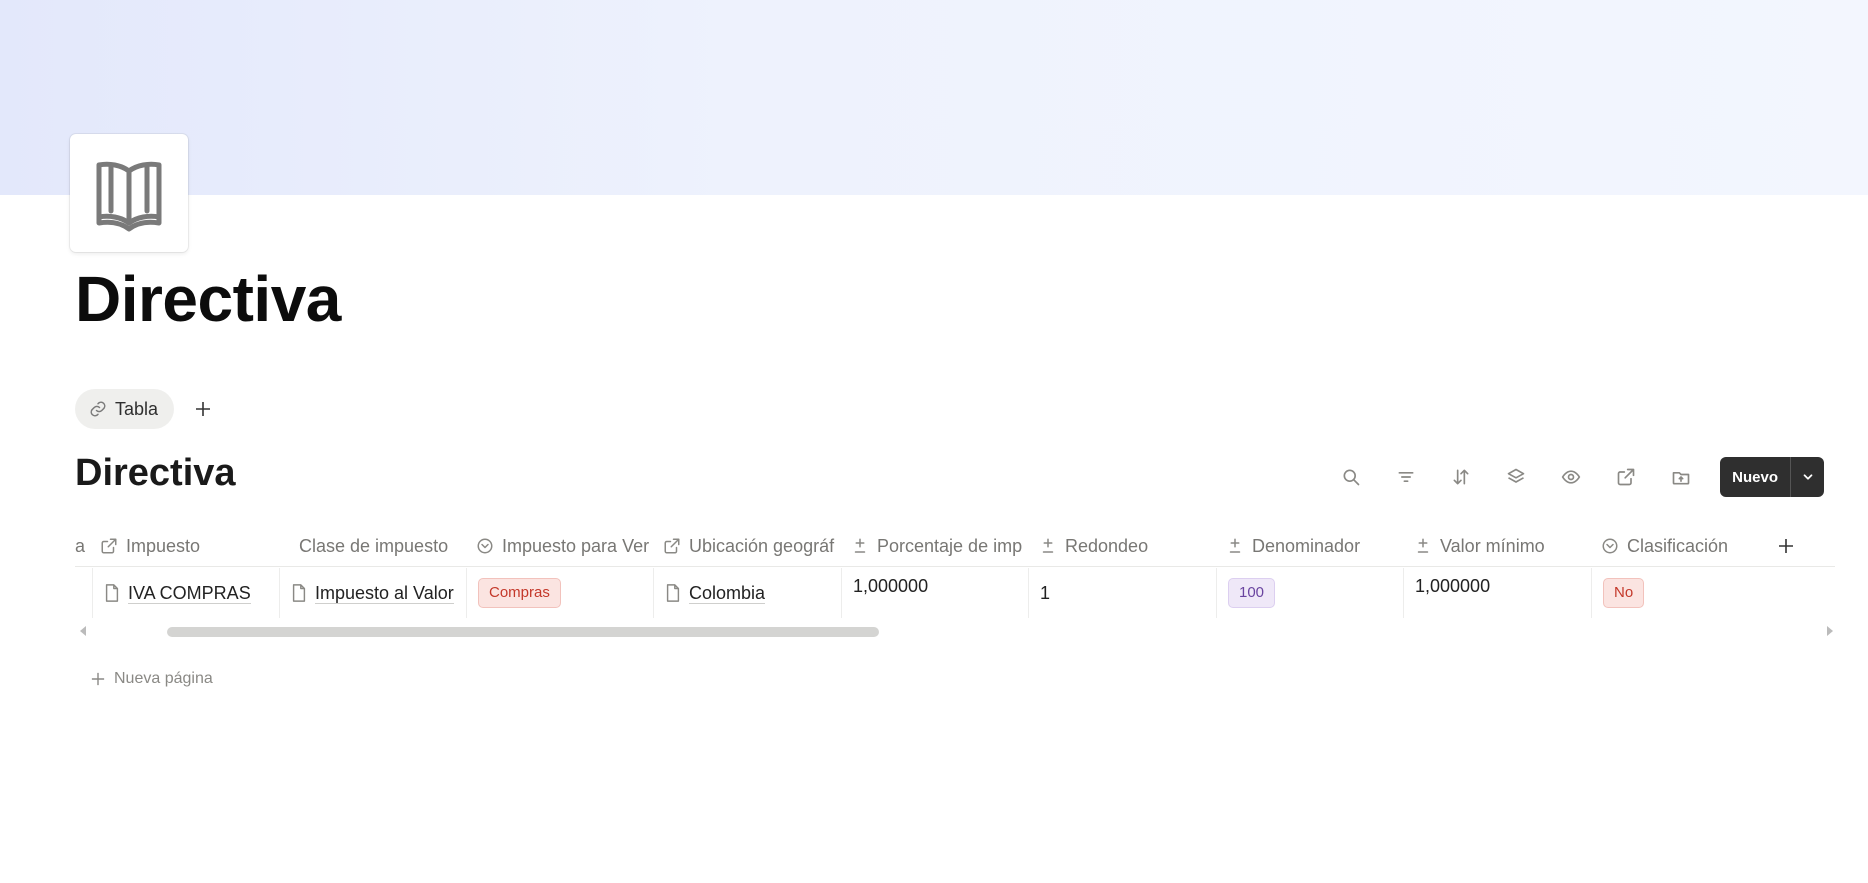 The height and width of the screenshot is (883, 1868). I want to click on view-tabs: Tabla, so click(146, 409).